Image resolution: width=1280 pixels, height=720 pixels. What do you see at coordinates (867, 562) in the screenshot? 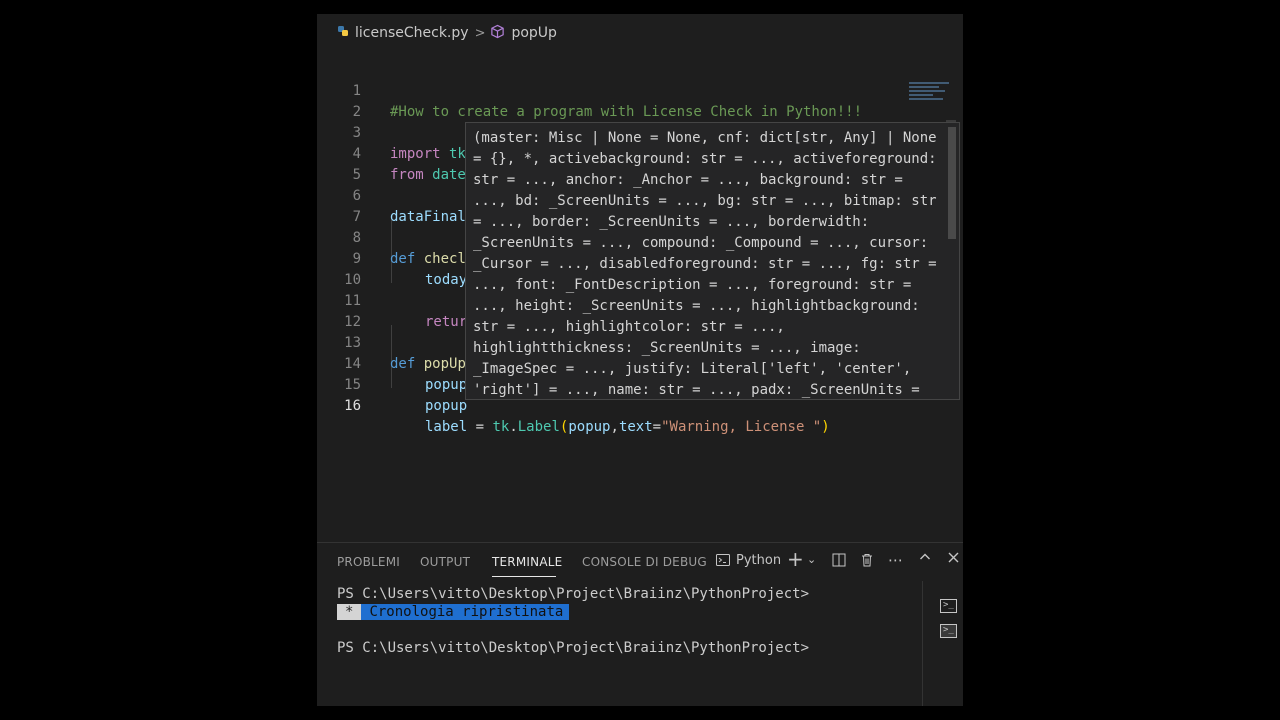
I see `trash-icon` at bounding box center [867, 562].